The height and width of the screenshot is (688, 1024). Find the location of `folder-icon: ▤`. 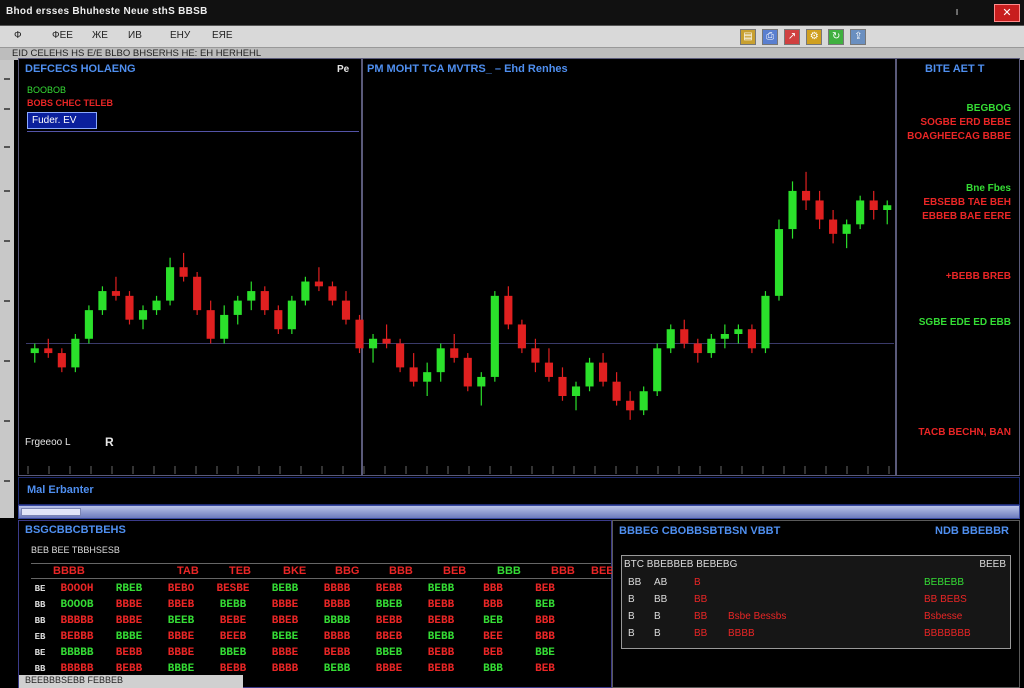

folder-icon: ▤ is located at coordinates (748, 37).